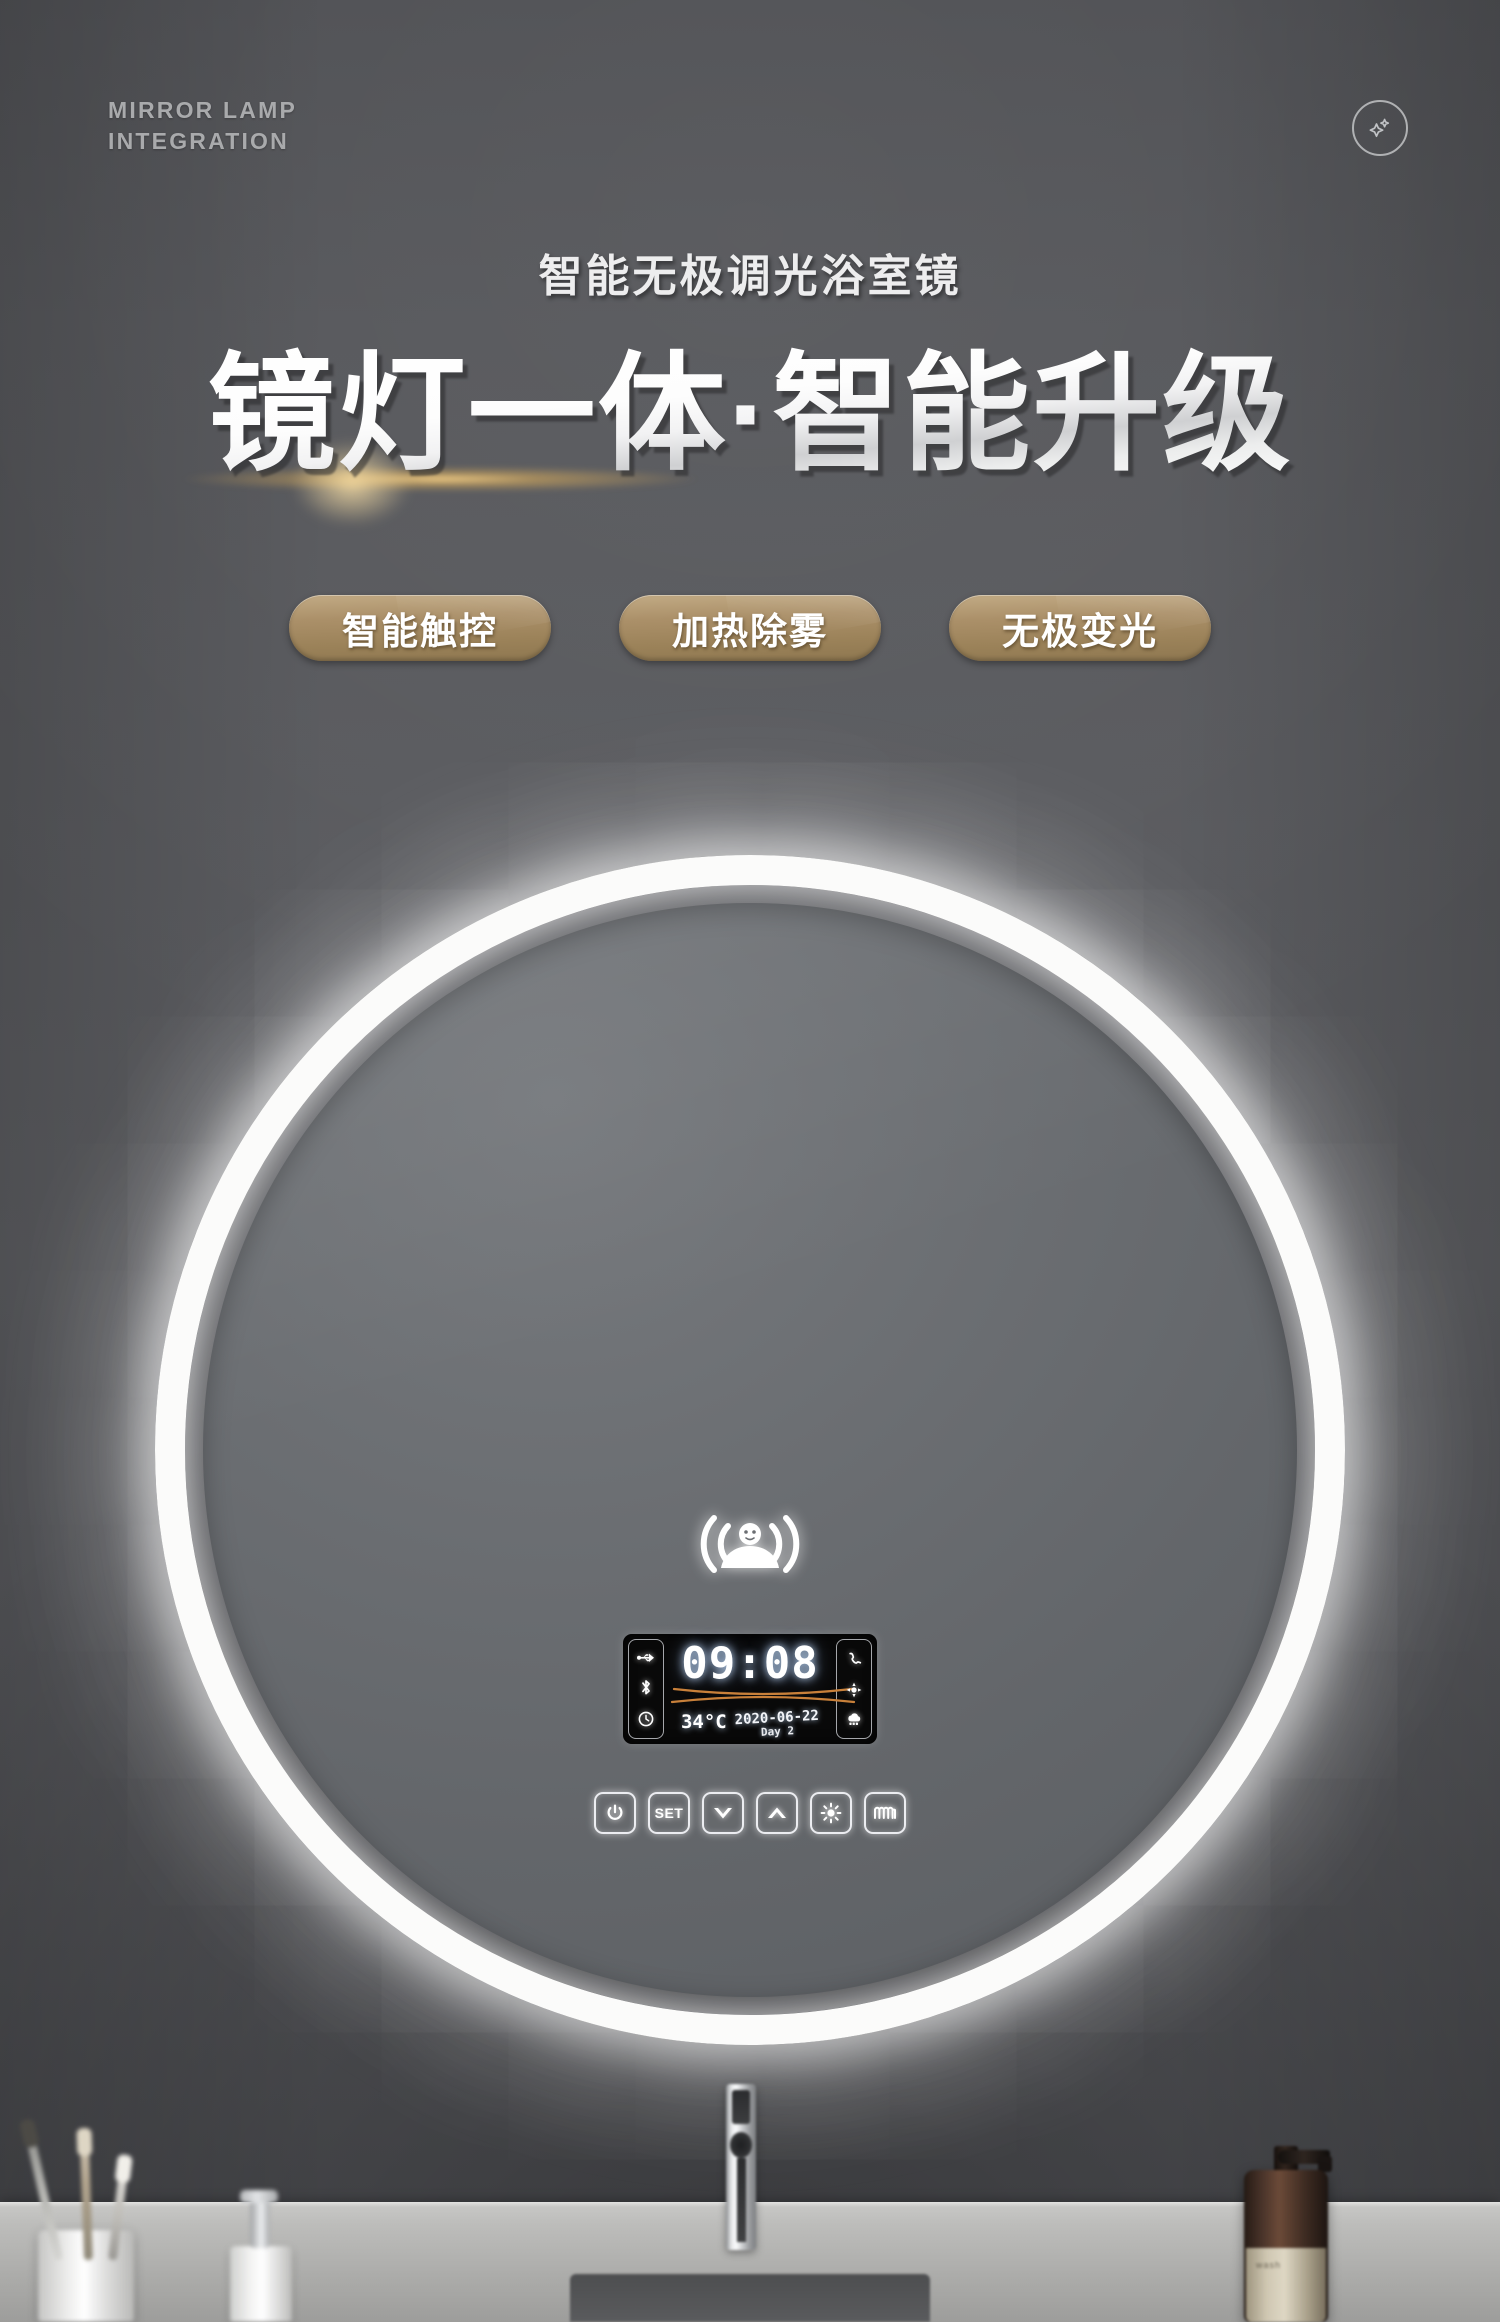 This screenshot has width=1500, height=2322. Describe the element at coordinates (420, 631) in the screenshot. I see `feature-pill-label: 智能触控` at that location.